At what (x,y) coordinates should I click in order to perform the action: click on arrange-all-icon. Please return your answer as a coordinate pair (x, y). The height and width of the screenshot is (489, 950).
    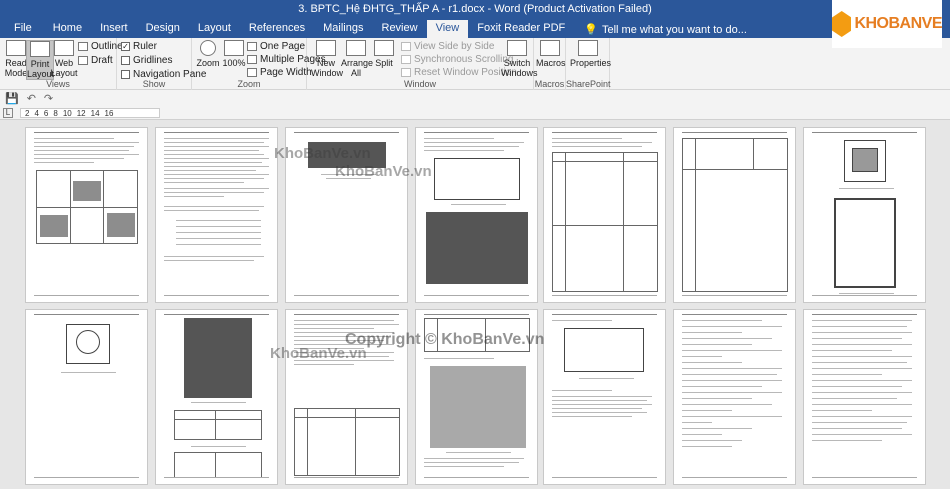
    Looking at the image, I should click on (356, 48).